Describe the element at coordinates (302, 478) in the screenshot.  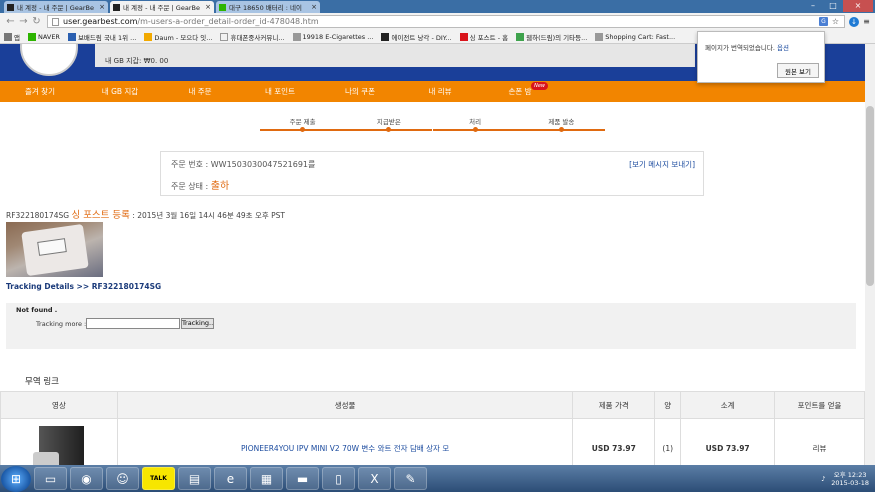
I see `files-icon: ▬` at that location.